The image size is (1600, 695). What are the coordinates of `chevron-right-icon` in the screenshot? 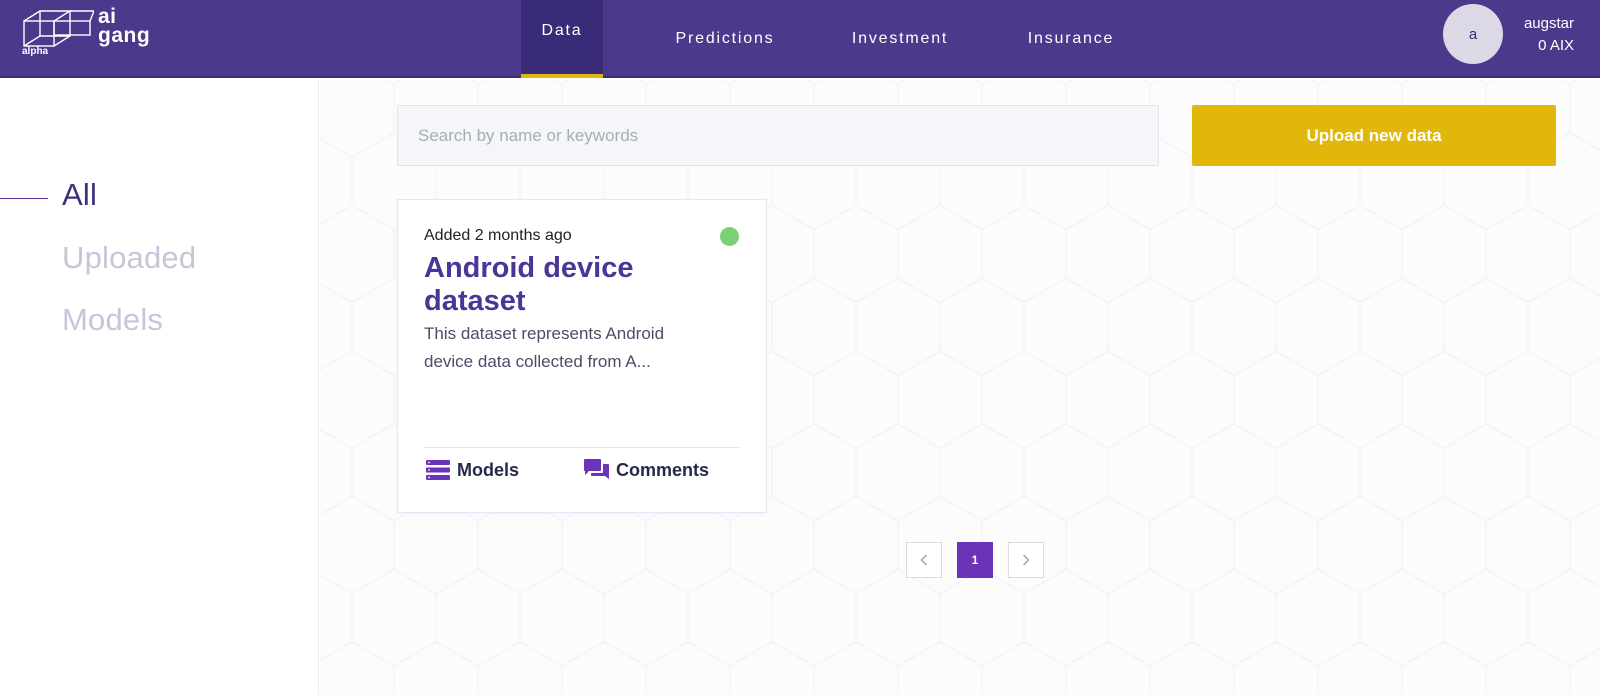 It's located at (1026, 560).